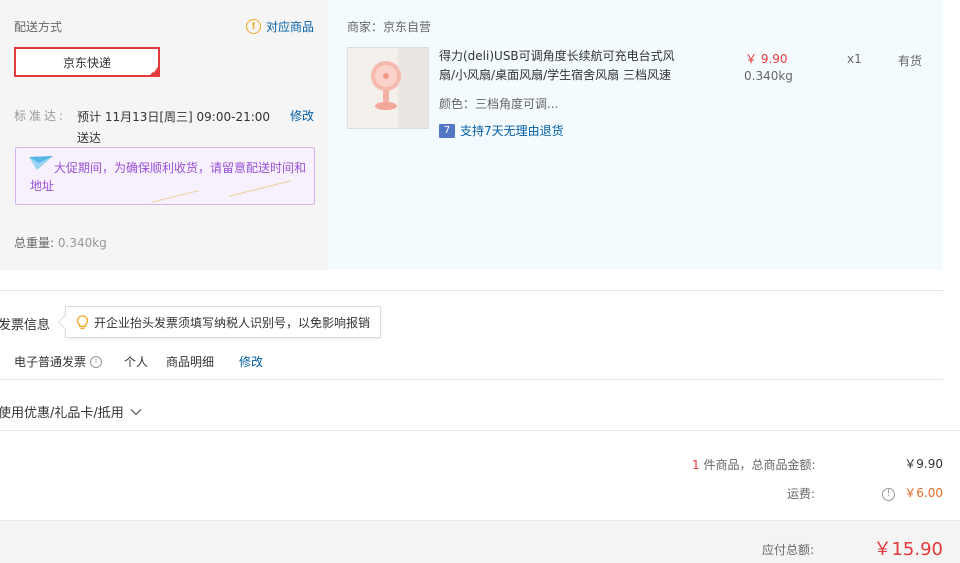 The width and height of the screenshot is (960, 563). What do you see at coordinates (908, 549) in the screenshot?
I see `payable-total: ￥15.90` at bounding box center [908, 549].